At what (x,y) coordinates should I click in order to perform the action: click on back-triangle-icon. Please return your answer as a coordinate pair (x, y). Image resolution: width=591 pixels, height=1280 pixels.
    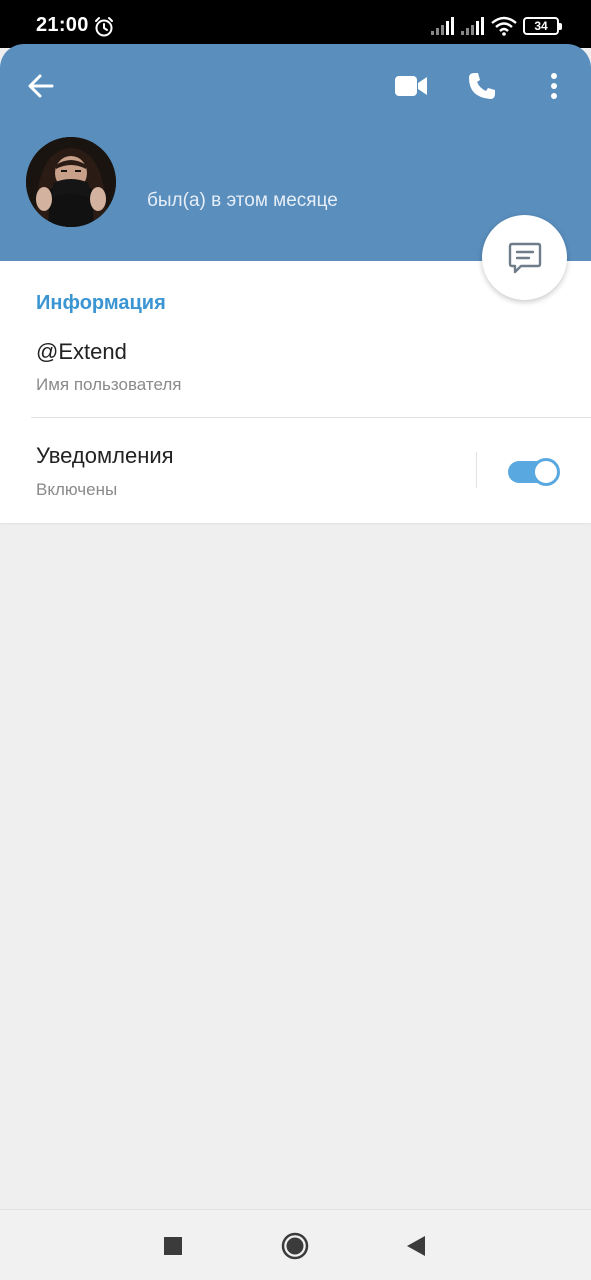
    Looking at the image, I should click on (416, 1245).